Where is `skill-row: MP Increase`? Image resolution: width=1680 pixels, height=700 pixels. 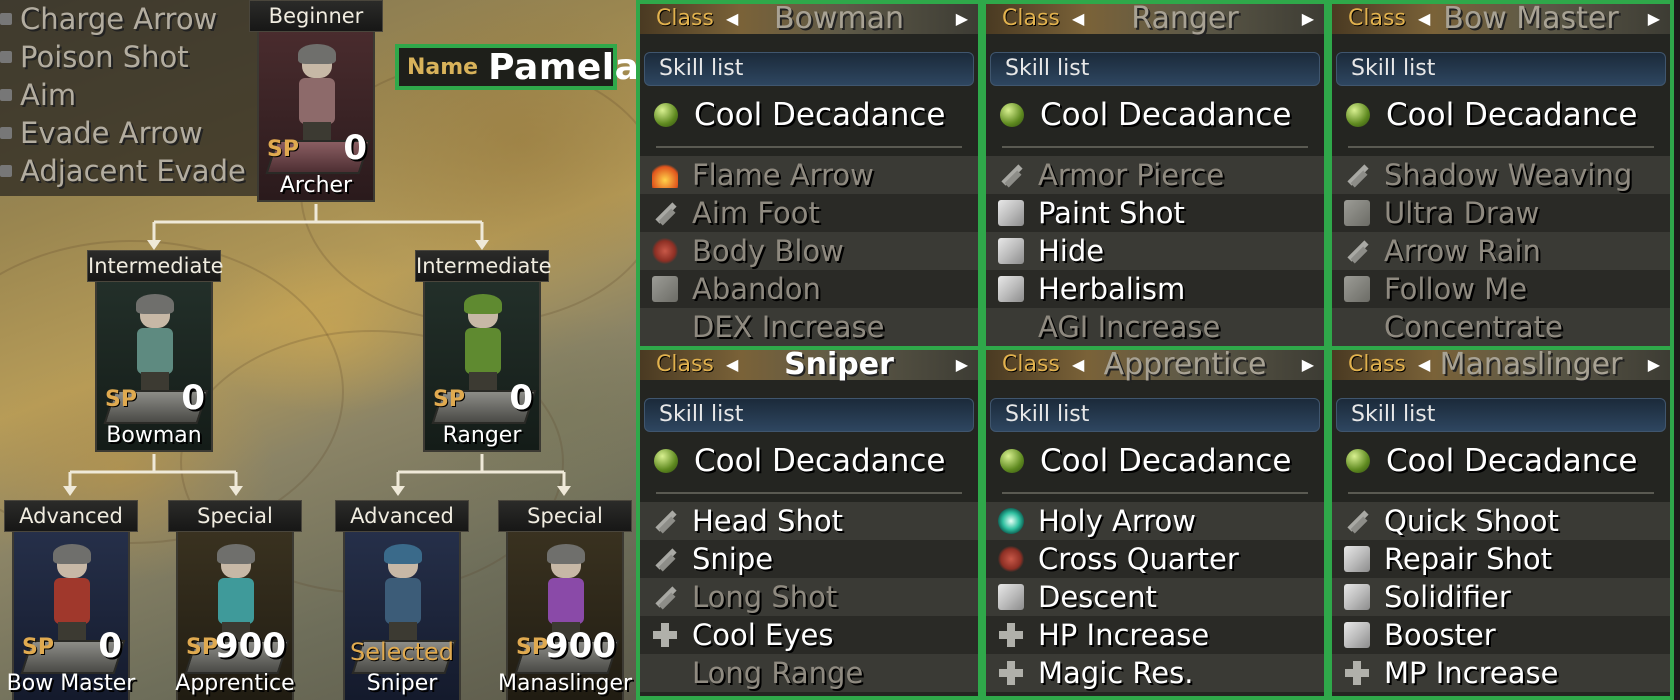 skill-row: MP Increase is located at coordinates (1501, 673).